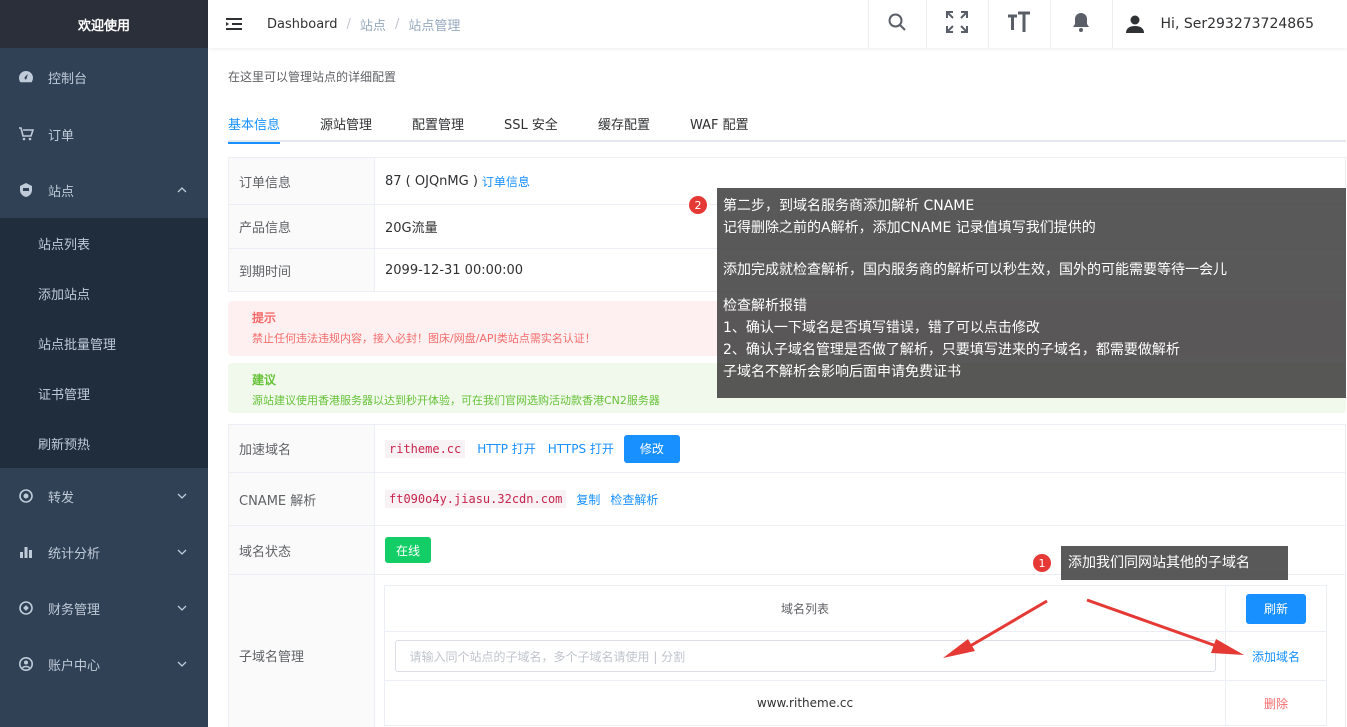  Describe the element at coordinates (104, 496) in the screenshot. I see `sidebar-item-forward: 转发` at that location.